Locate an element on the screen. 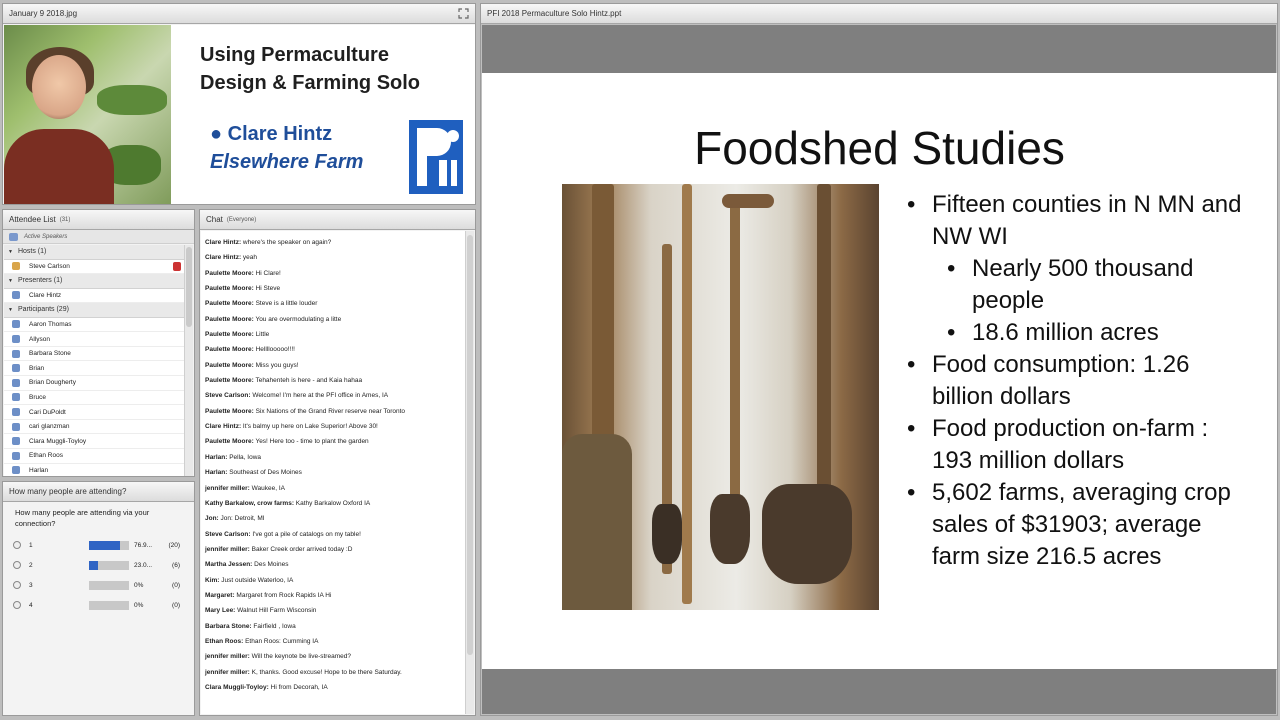  chat-message: Clara Muggli-Toyloy: Hi from Decorah, IA is located at coordinates (333, 687).